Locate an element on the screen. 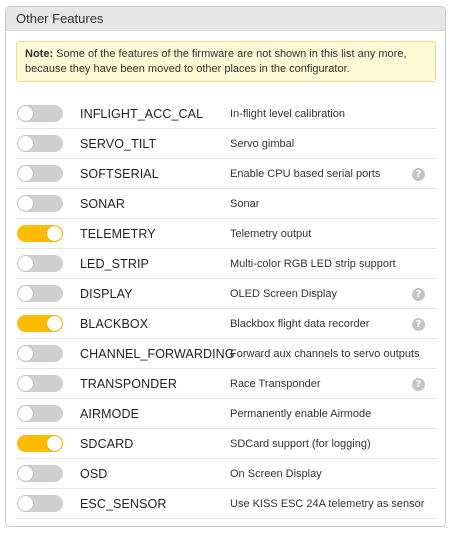 Image resolution: width=453 pixels, height=534 pixels. feature-name: CHANNEL_FORWARDING is located at coordinates (157, 354).